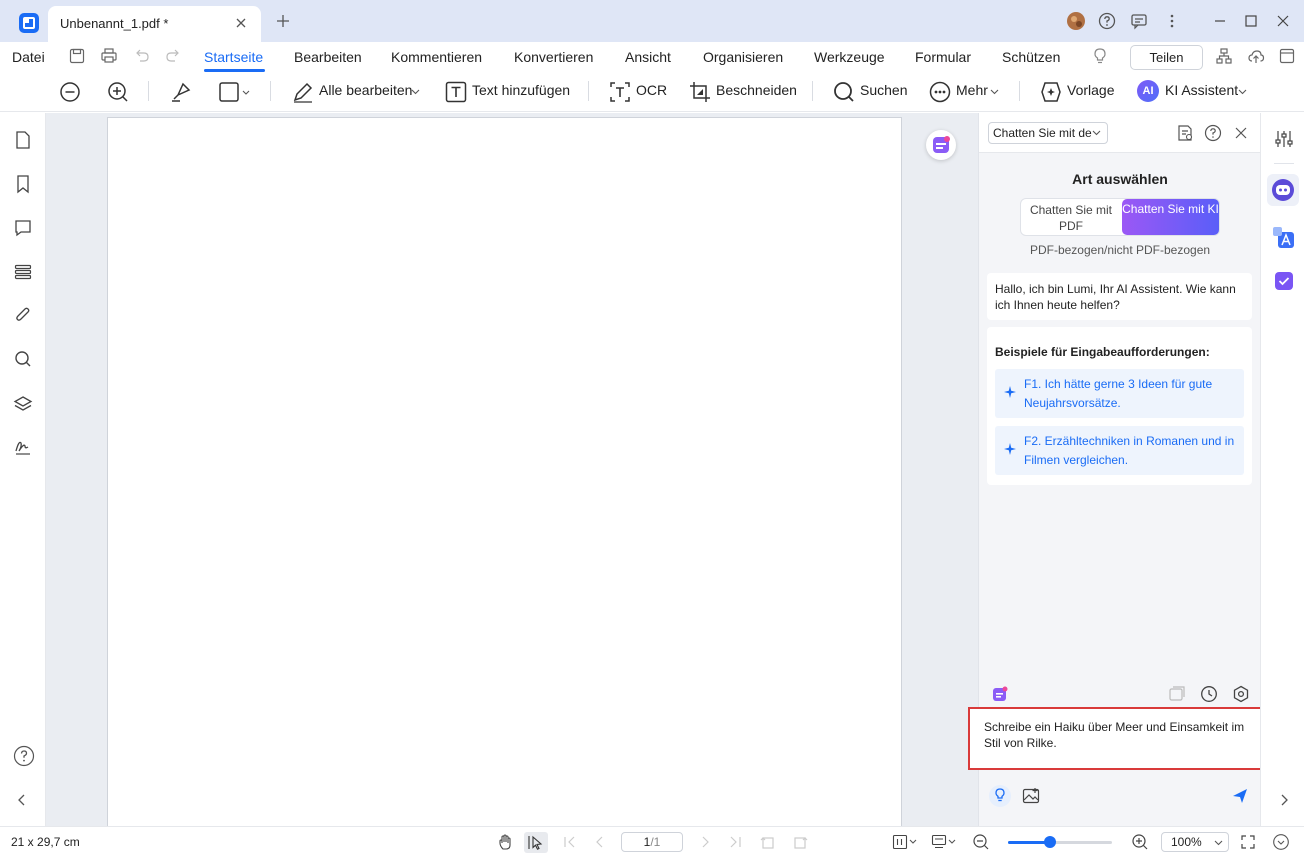  What do you see at coordinates (1031, 57) in the screenshot?
I see `menu-schuetzen: Schützen` at bounding box center [1031, 57].